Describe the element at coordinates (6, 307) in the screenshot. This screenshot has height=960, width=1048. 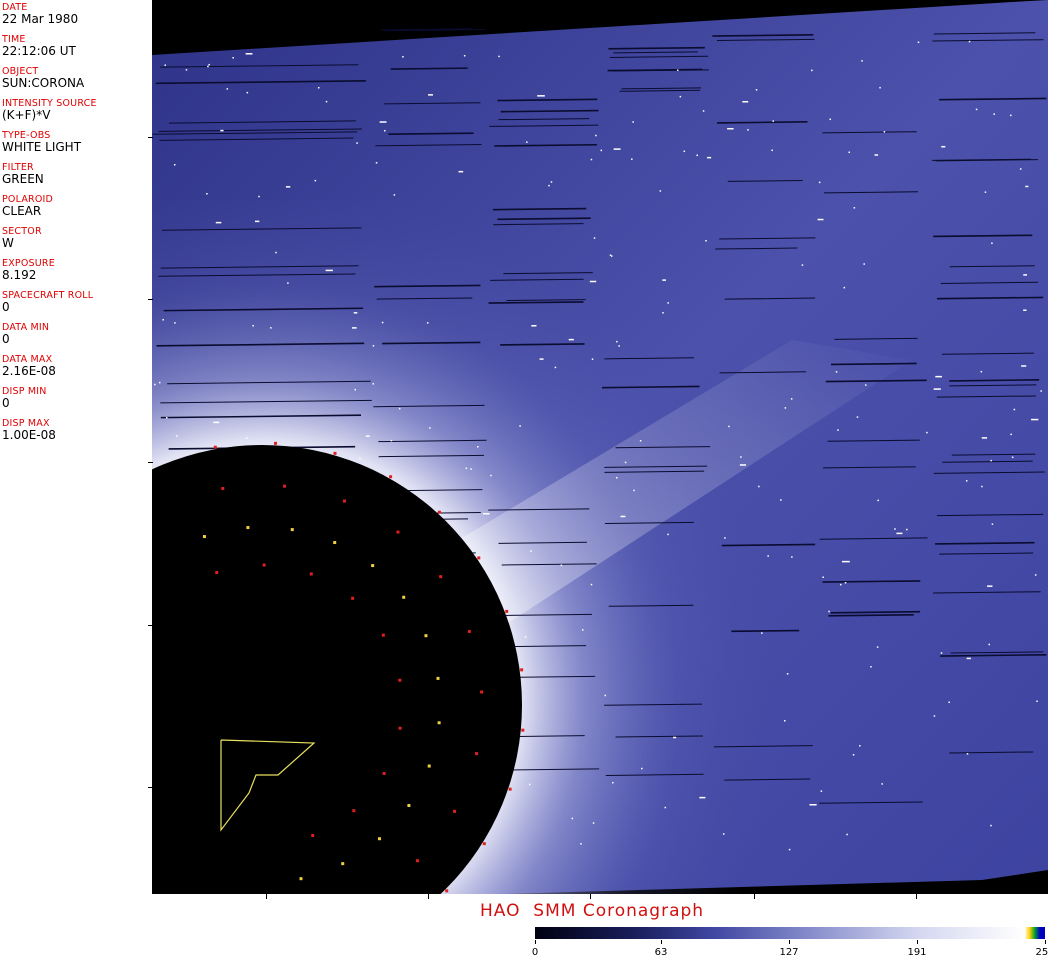
I see `meta-value: 0` at that location.